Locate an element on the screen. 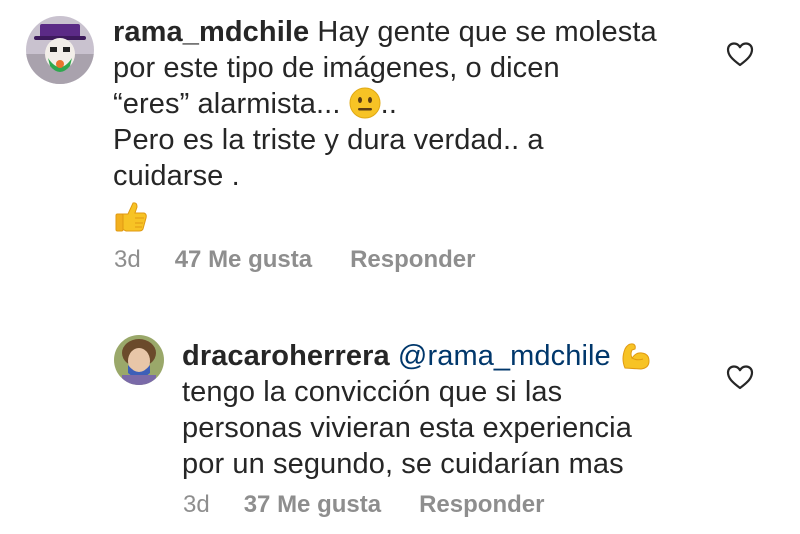 The height and width of the screenshot is (534, 800). mention-link: @rama_mdchile is located at coordinates (504, 356).